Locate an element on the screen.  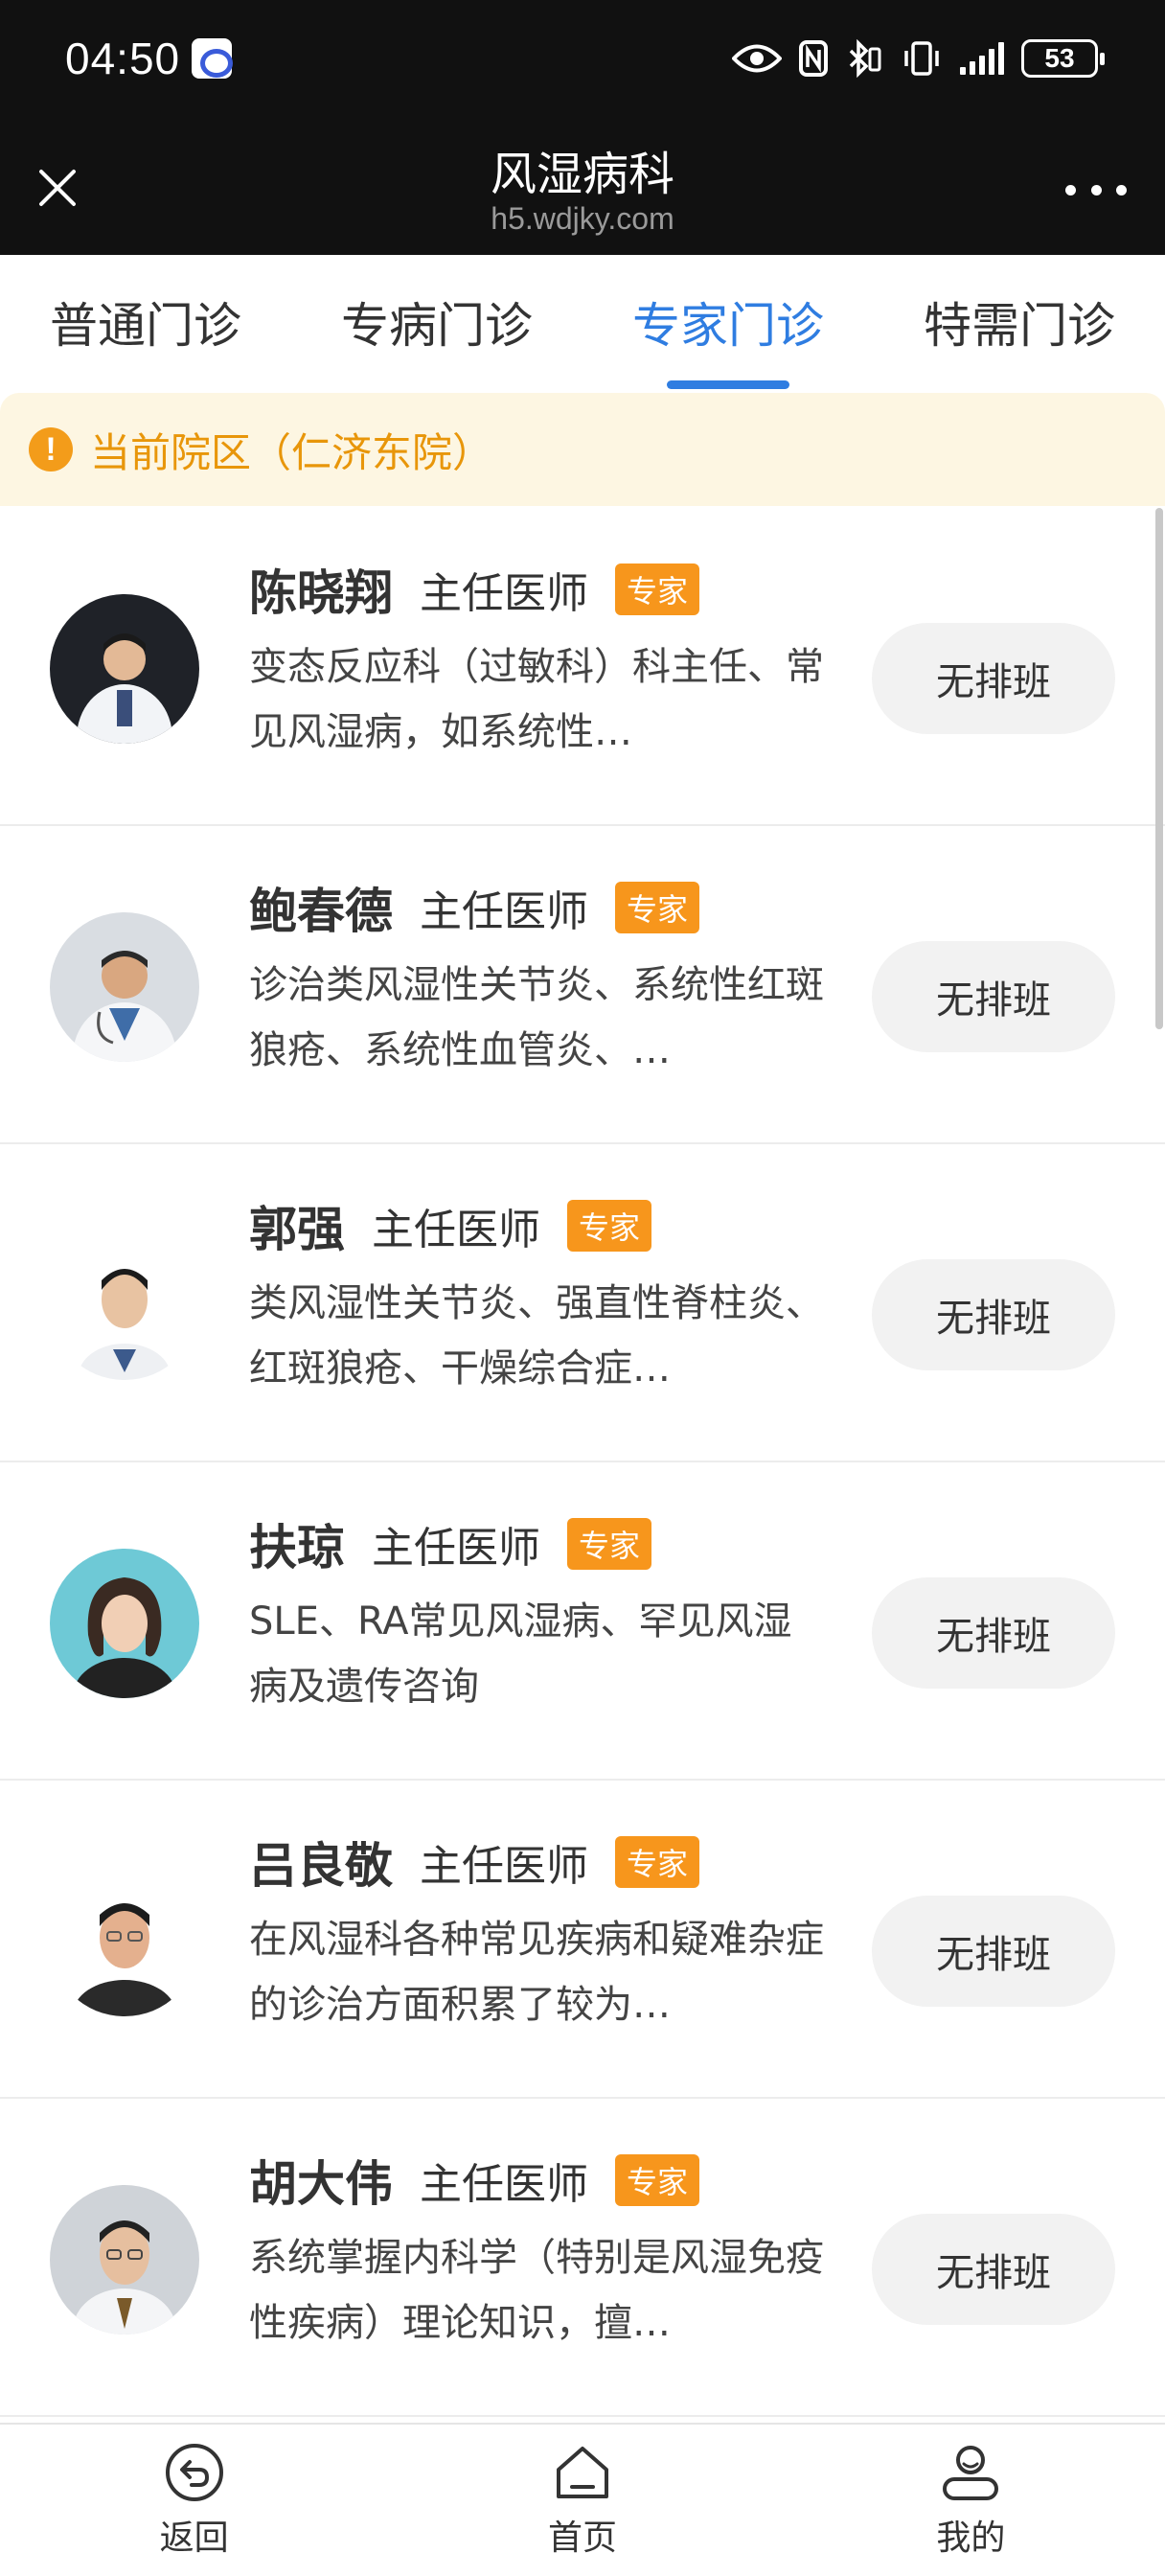
more-options-icon is located at coordinates (1096, 189).